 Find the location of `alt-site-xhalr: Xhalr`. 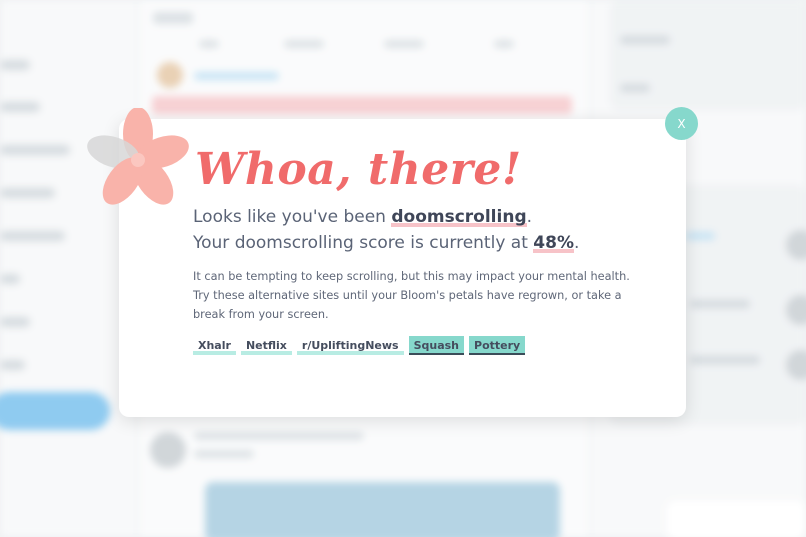

alt-site-xhalr: Xhalr is located at coordinates (214, 345).